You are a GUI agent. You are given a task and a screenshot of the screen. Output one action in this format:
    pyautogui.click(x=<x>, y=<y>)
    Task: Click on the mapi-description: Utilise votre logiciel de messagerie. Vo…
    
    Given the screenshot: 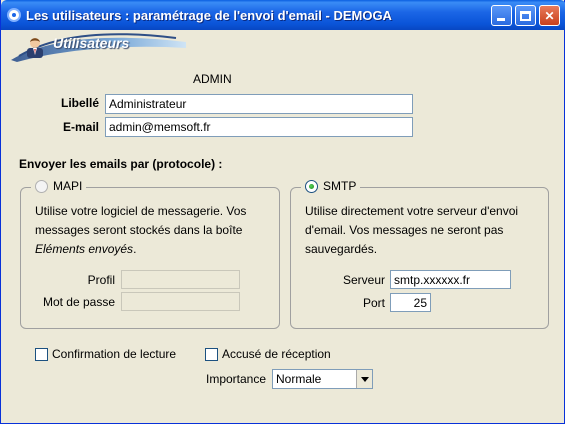 What is the action you would take?
    pyautogui.click(x=155, y=230)
    